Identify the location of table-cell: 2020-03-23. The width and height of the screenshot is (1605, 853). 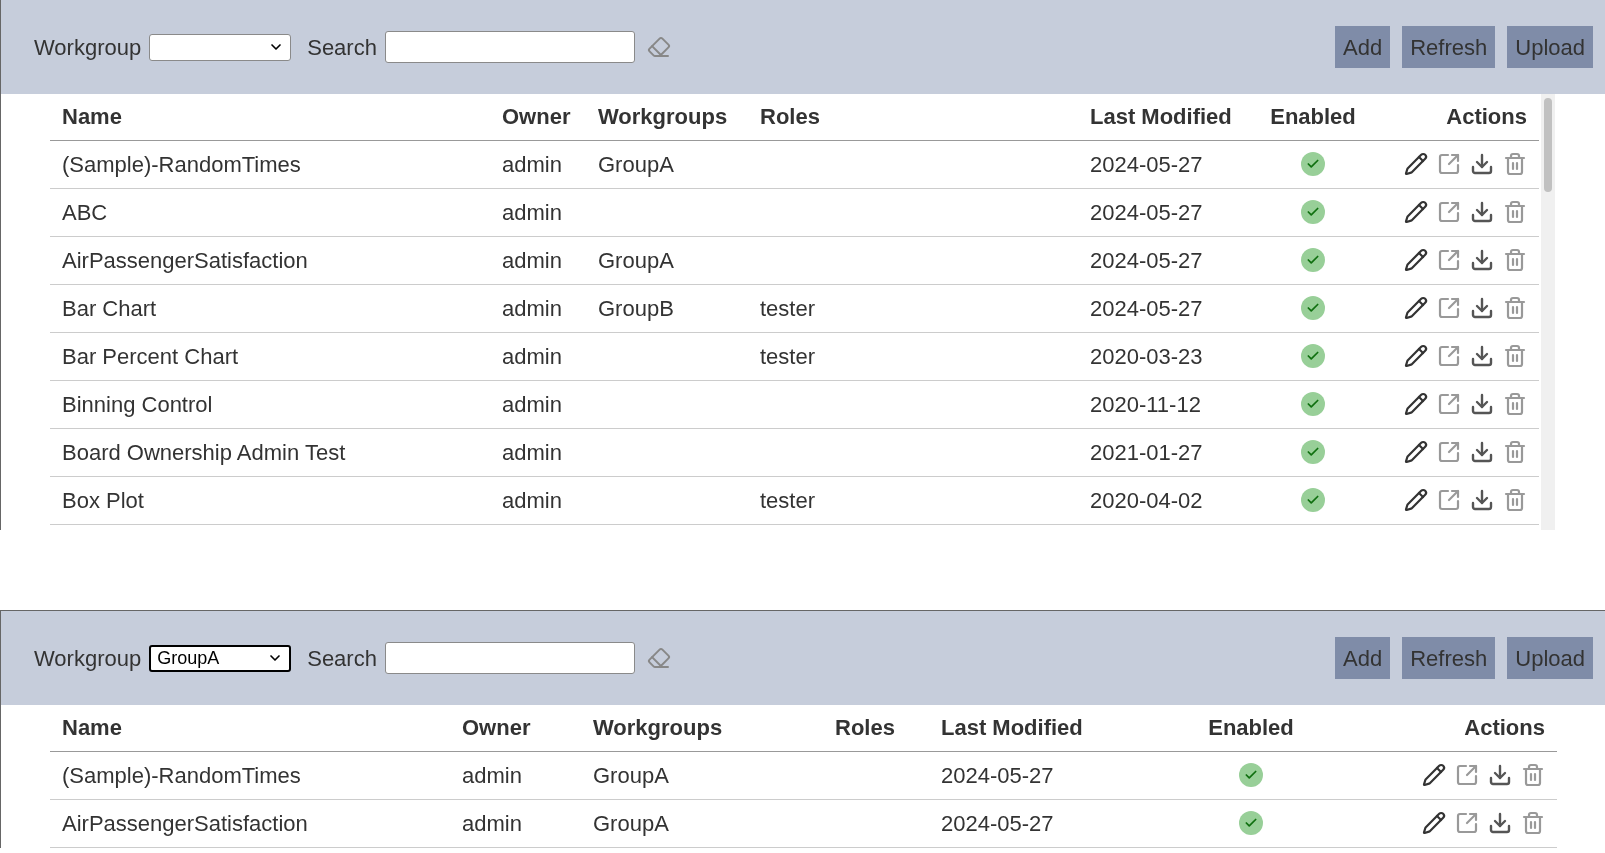
(1146, 356).